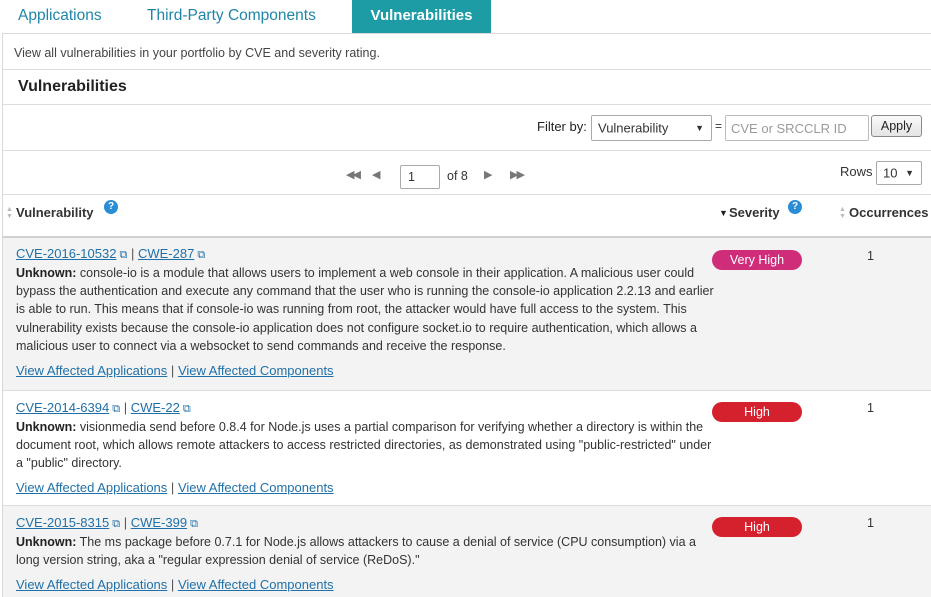 The height and width of the screenshot is (597, 931). What do you see at coordinates (421, 17) in the screenshot?
I see `tab-vulnerabilities: Vulnerabilities` at bounding box center [421, 17].